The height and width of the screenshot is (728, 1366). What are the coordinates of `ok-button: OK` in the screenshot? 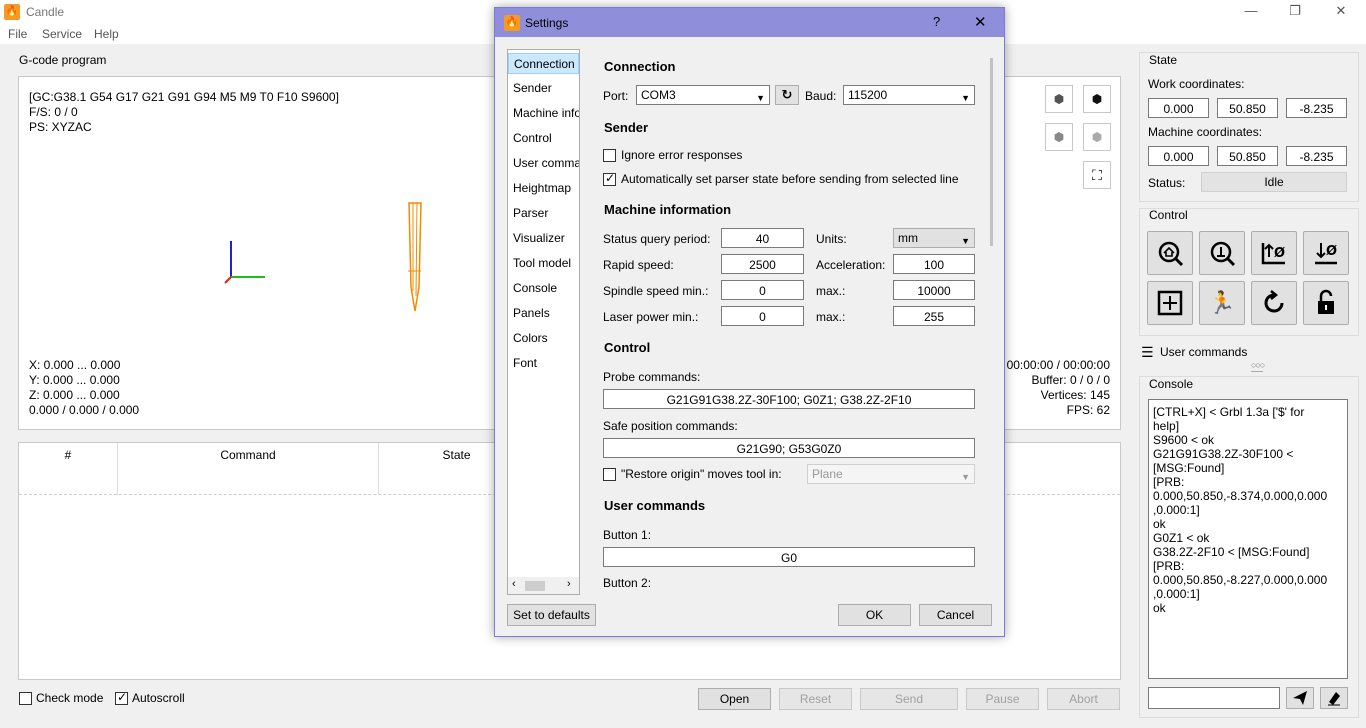 It's located at (874, 615).